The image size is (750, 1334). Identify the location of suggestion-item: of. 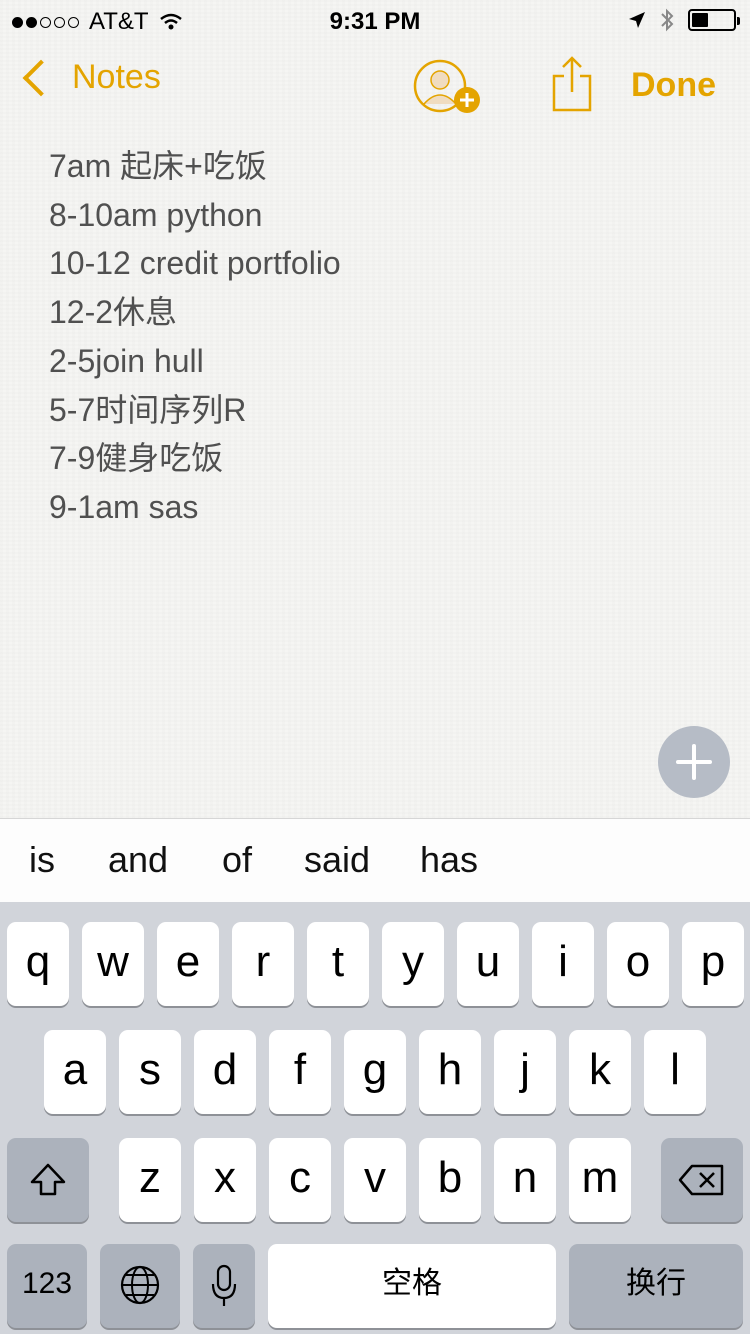
(237, 860).